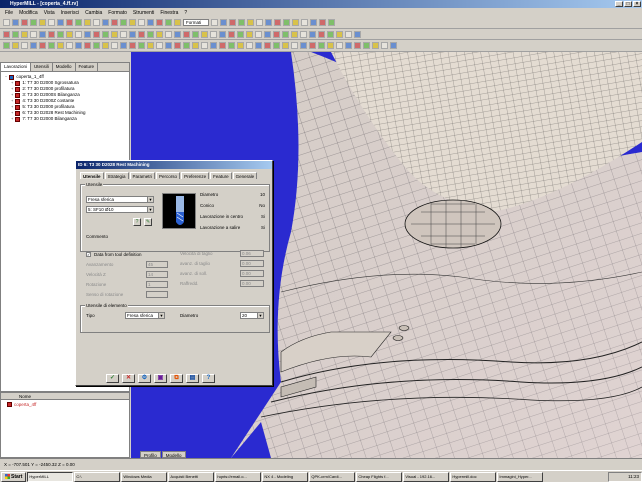 Image resolution: width=642 pixels, height=482 pixels. Describe the element at coordinates (67, 119) in the screenshot. I see `tree-item: +7: T7 30 D2000 Bilanganza` at that location.